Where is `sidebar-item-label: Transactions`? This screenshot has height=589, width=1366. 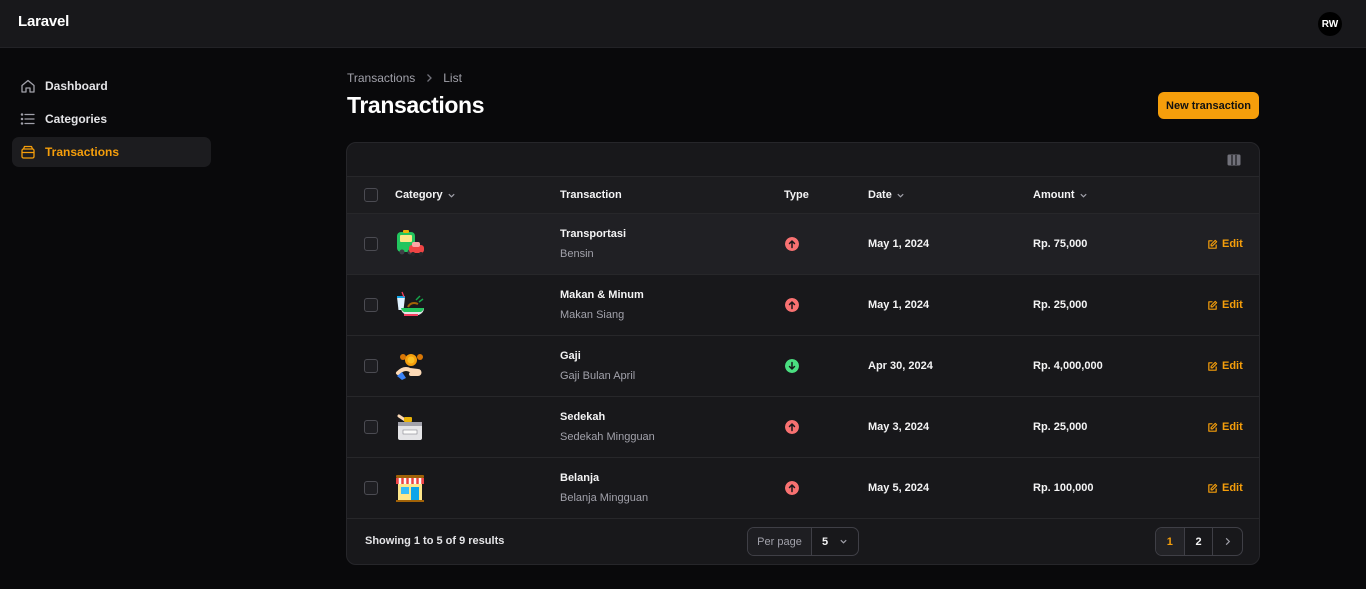
sidebar-item-label: Transactions is located at coordinates (82, 152).